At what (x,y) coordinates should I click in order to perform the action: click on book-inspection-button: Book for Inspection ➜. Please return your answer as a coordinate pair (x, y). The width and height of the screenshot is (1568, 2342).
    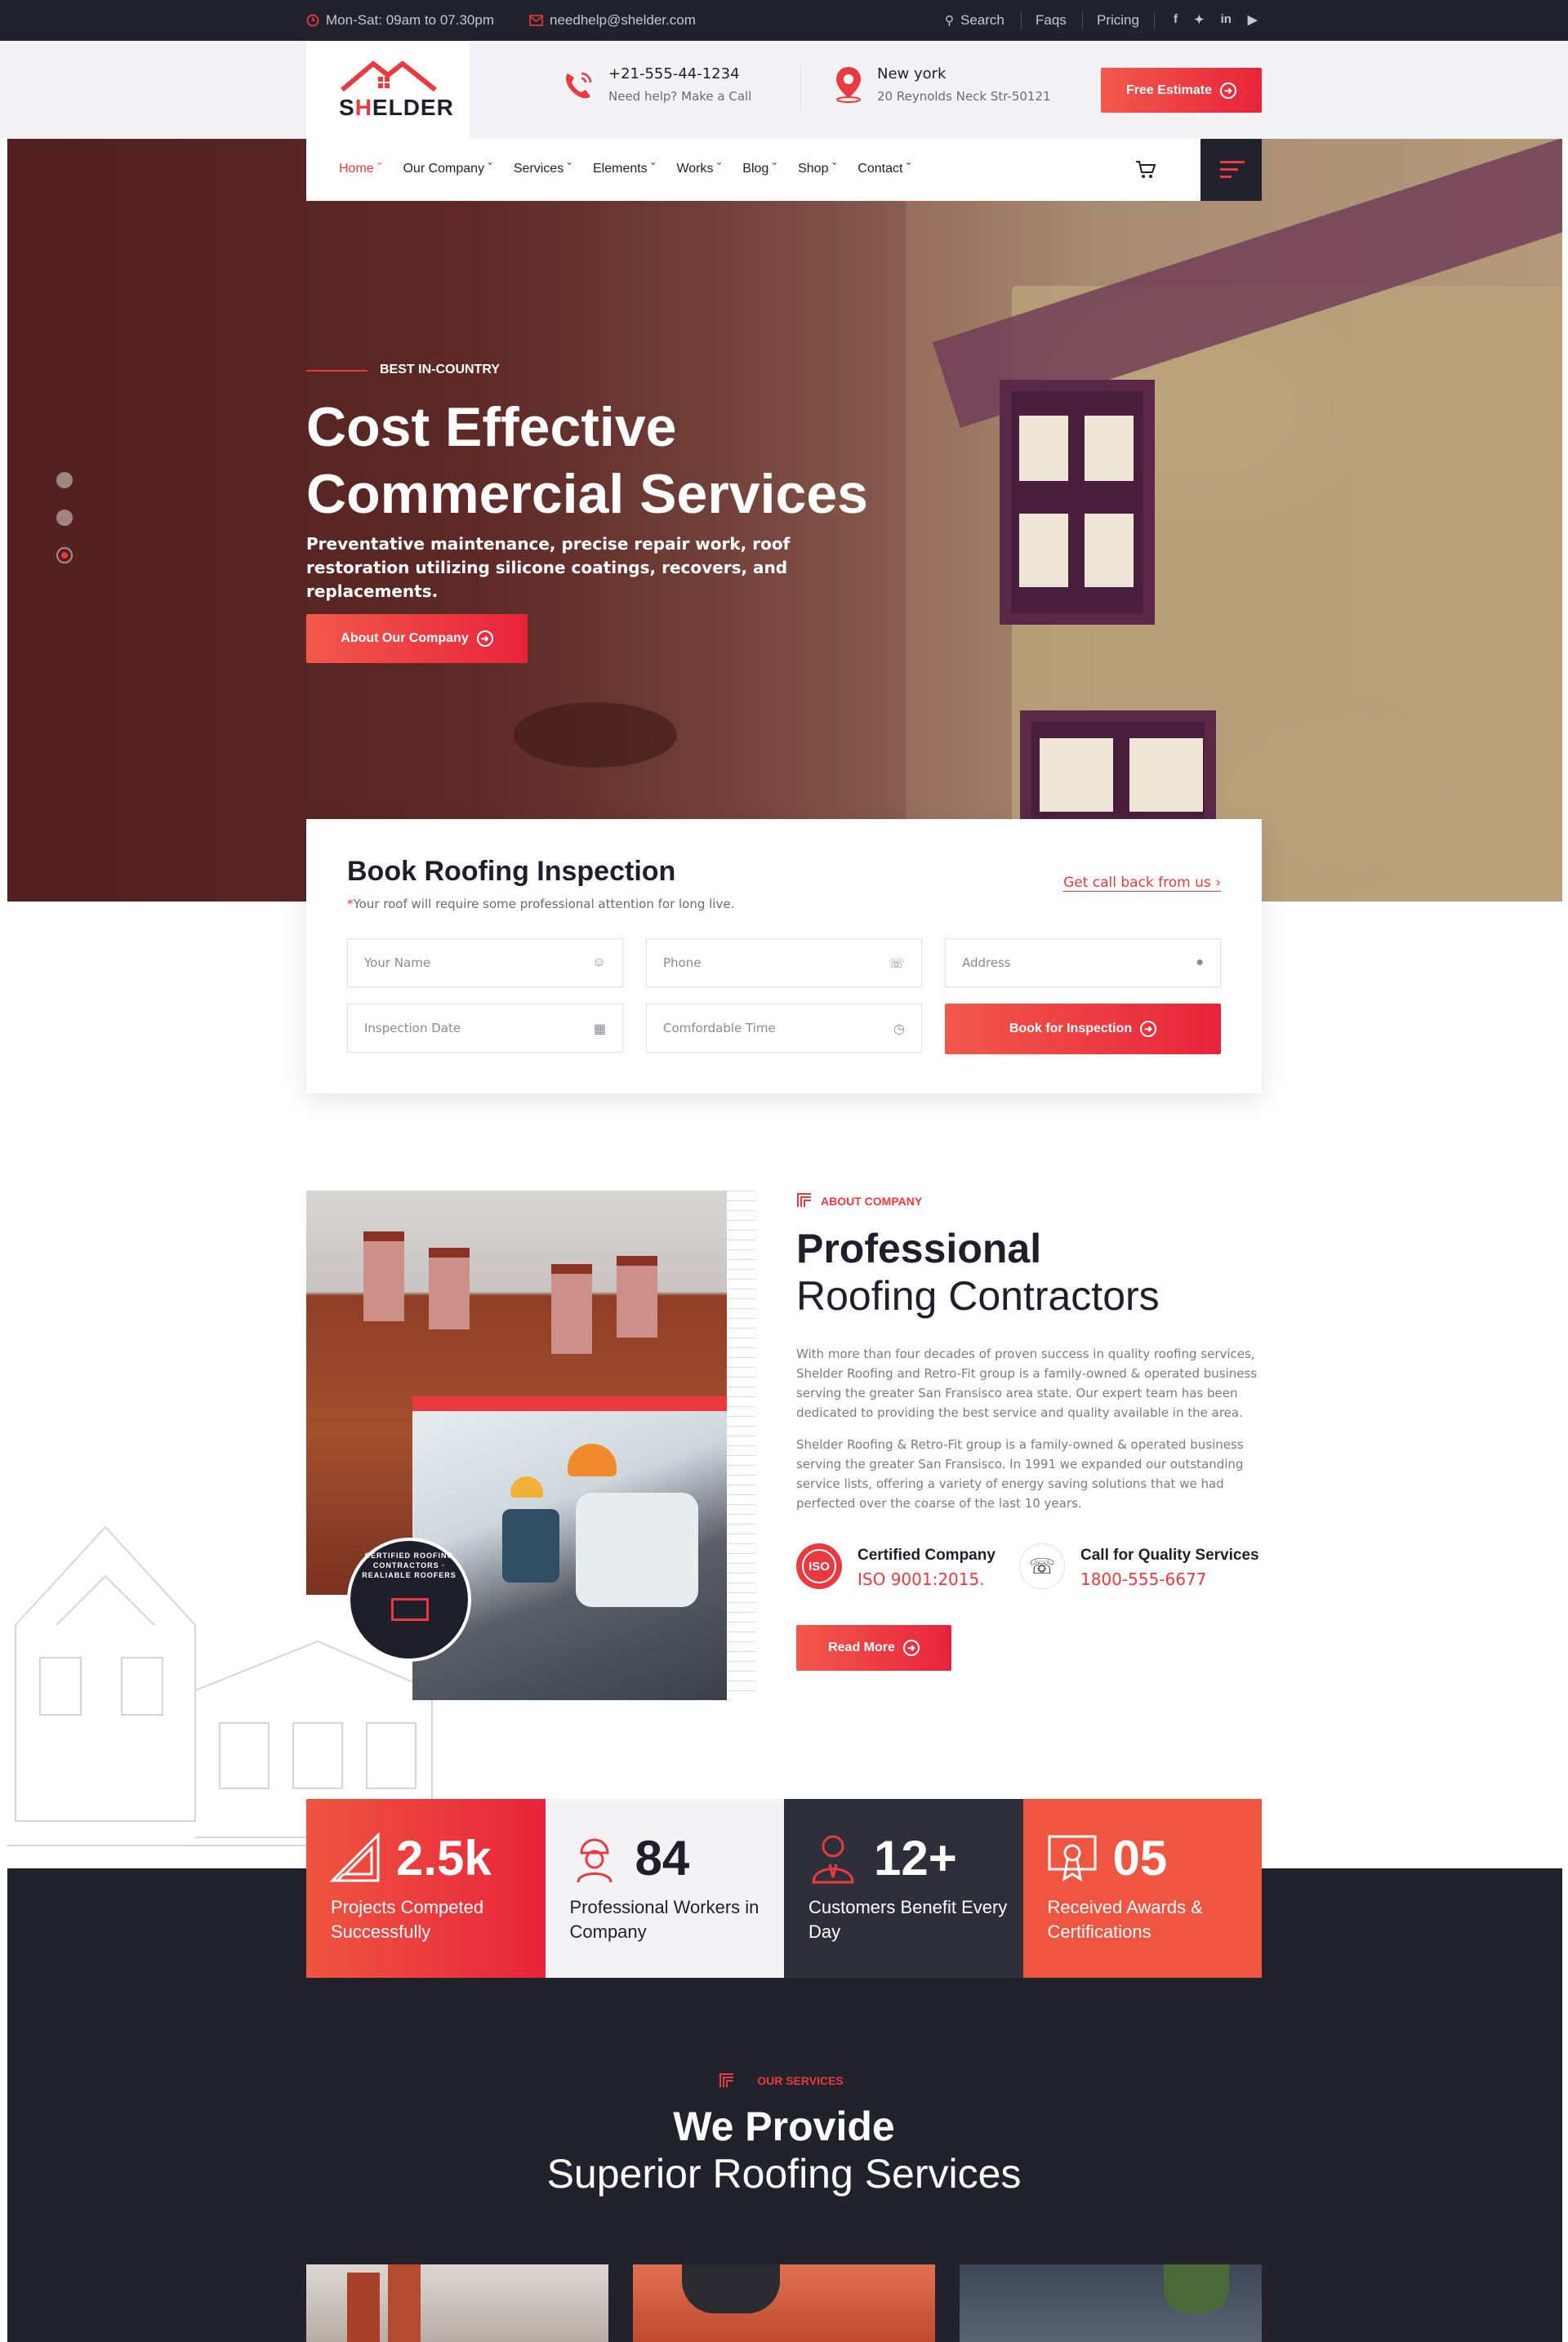
    Looking at the image, I should click on (1083, 1029).